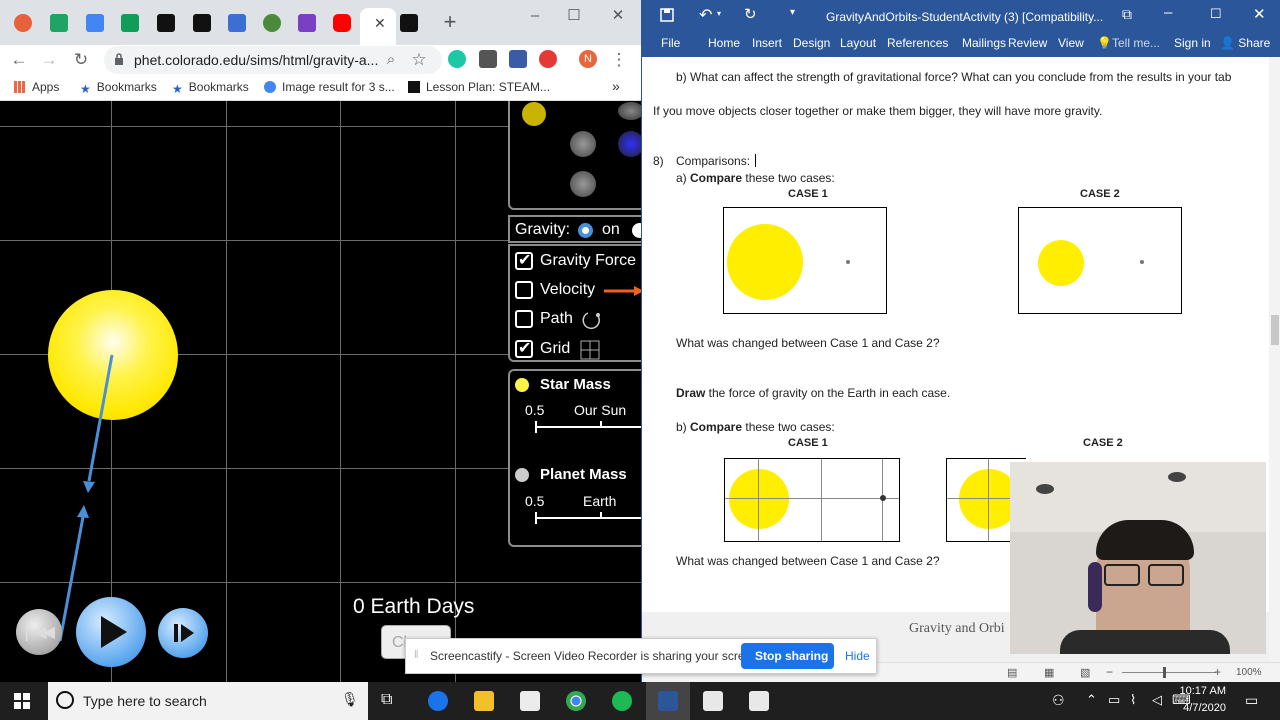 The height and width of the screenshot is (720, 1280). Describe the element at coordinates (524, 319) in the screenshot. I see `path-checkbox` at that location.